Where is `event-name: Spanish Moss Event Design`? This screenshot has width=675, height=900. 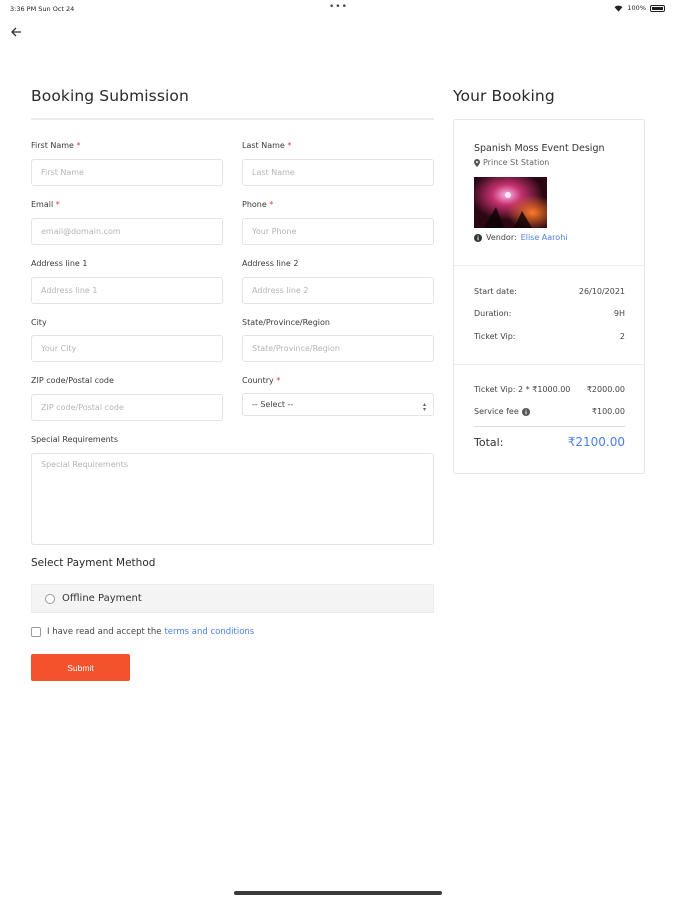
event-name: Spanish Moss Event Design is located at coordinates (539, 148).